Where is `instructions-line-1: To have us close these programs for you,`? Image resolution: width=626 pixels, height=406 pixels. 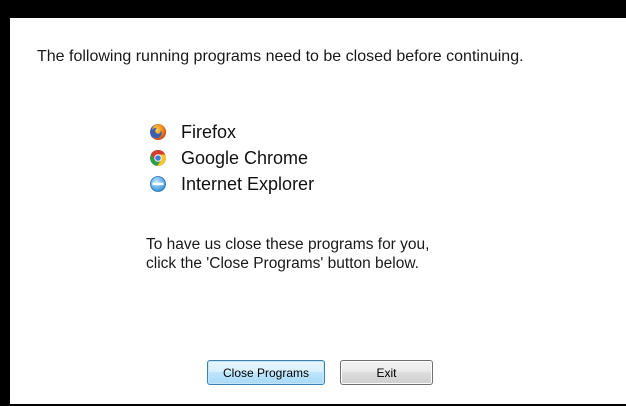
instructions-line-1: To have us close these programs for you, is located at coordinates (288, 244).